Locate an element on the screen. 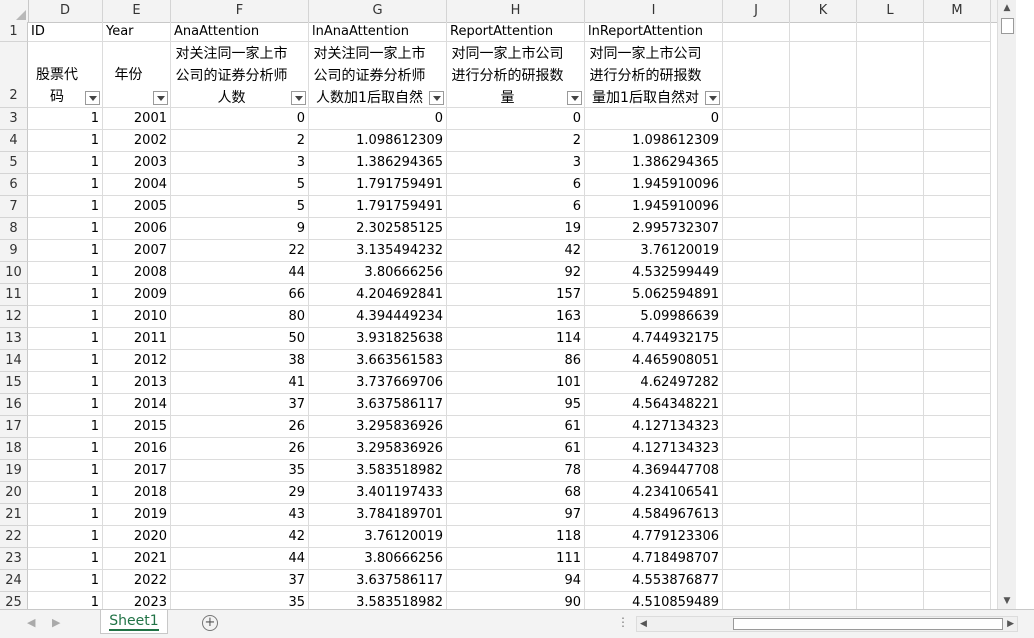 This screenshot has height=638, width=1034. data-cell: 3.637586117 is located at coordinates (378, 581).